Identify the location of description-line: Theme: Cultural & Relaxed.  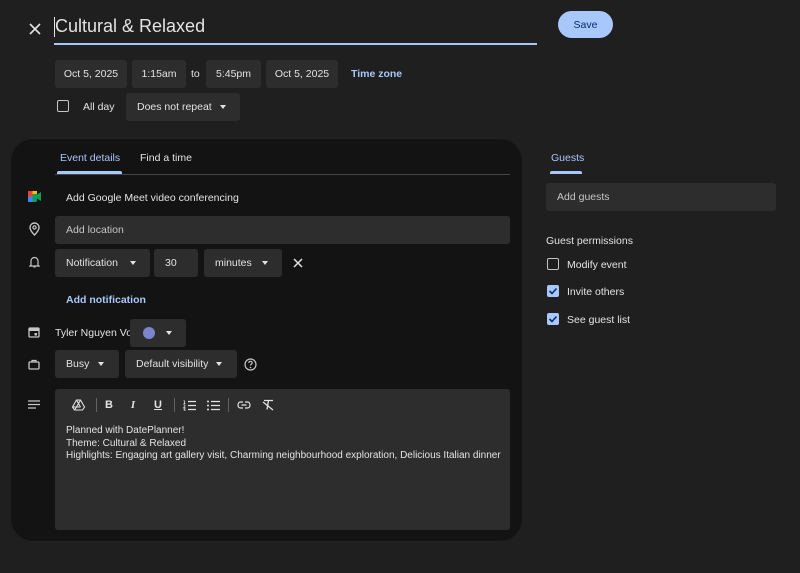
(126, 443).